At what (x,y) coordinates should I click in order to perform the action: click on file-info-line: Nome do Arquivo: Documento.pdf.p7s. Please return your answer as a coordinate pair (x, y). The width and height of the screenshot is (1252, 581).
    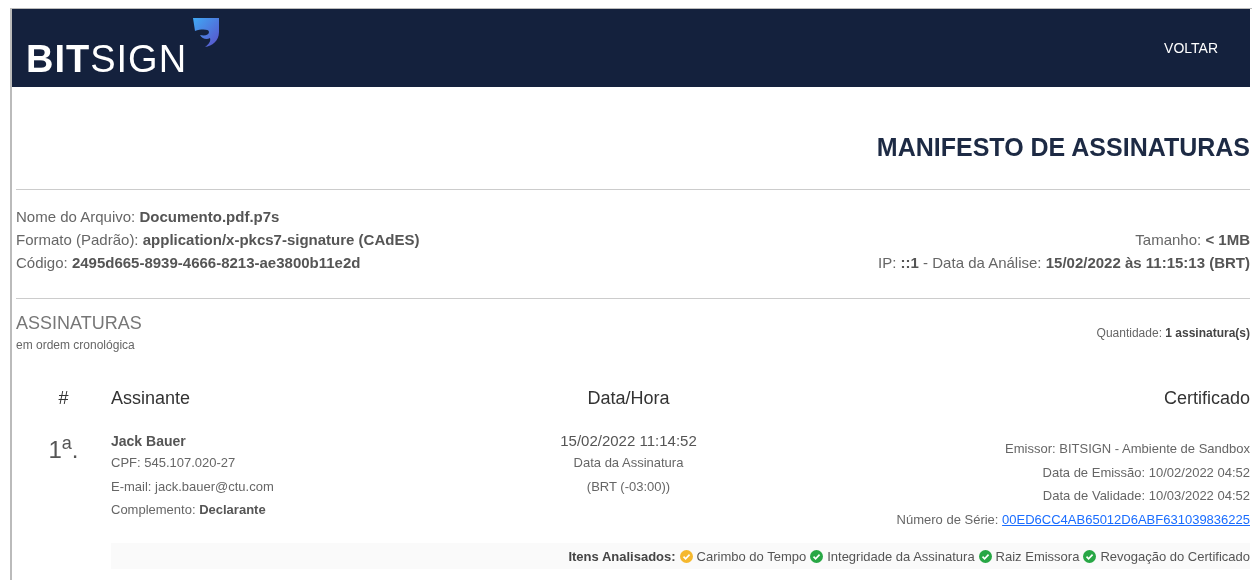
    Looking at the image, I should click on (148, 217).